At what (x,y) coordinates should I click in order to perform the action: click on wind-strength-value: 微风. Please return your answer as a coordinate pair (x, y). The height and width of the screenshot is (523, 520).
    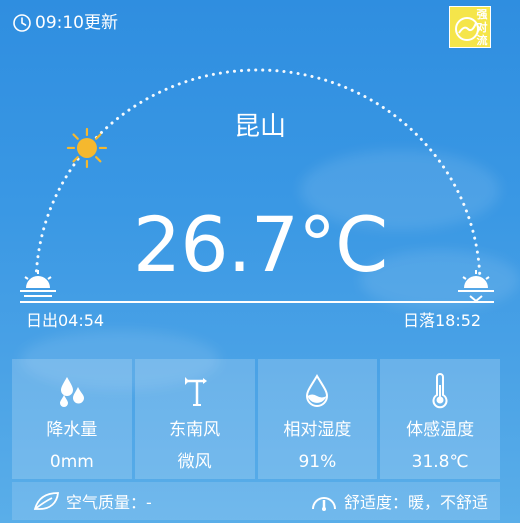
    Looking at the image, I should click on (194, 462).